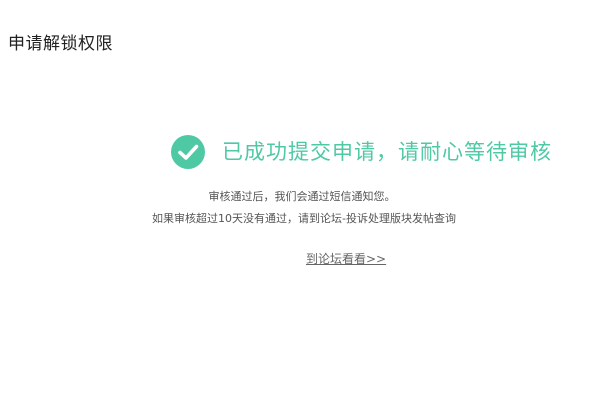 This screenshot has height=400, width=600. I want to click on notice-line-forum: 如果审核超过10天没有通过，请到论坛-投诉处理版块发帖查询, so click(304, 218).